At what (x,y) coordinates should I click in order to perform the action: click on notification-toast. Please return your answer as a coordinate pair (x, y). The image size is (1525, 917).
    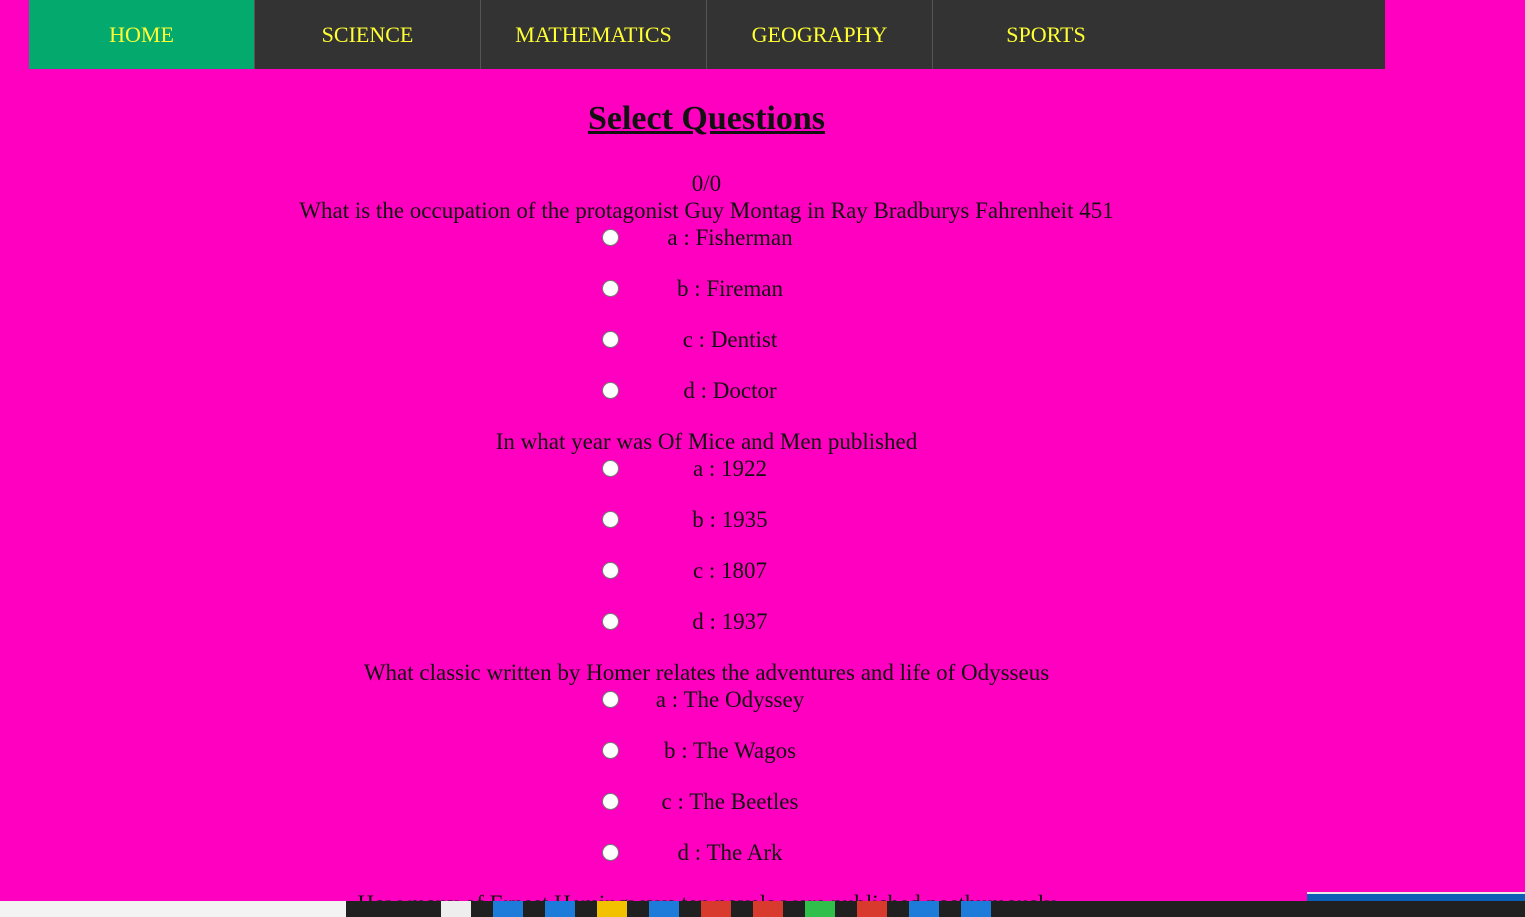
    Looking at the image, I should click on (1416, 896).